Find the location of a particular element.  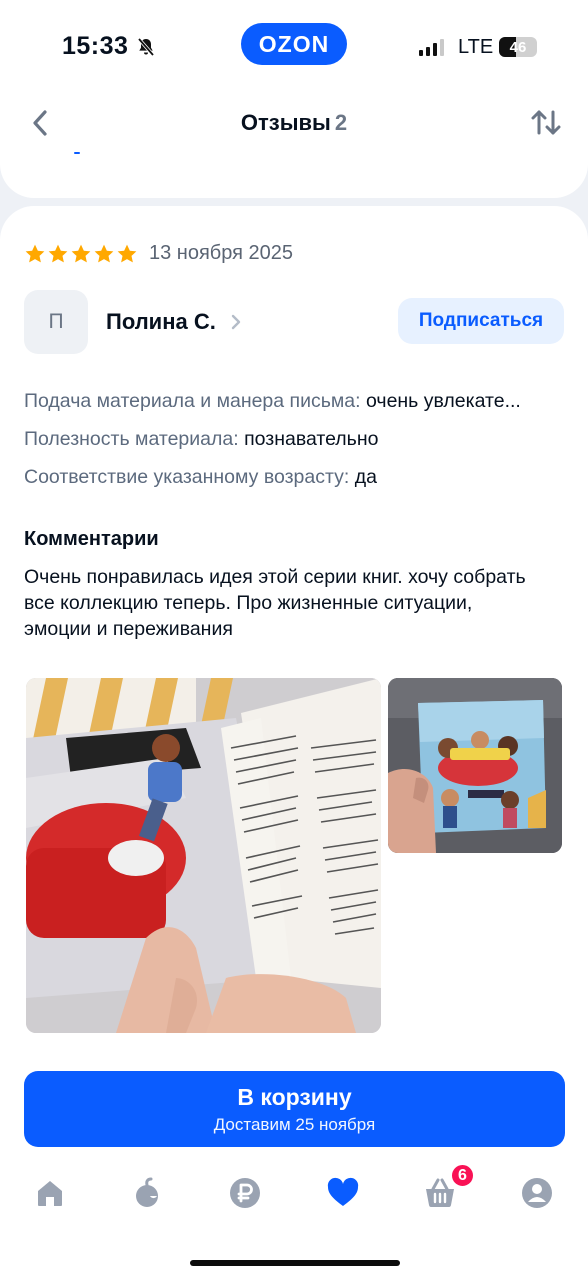

param-value: познавательно is located at coordinates (308, 439).